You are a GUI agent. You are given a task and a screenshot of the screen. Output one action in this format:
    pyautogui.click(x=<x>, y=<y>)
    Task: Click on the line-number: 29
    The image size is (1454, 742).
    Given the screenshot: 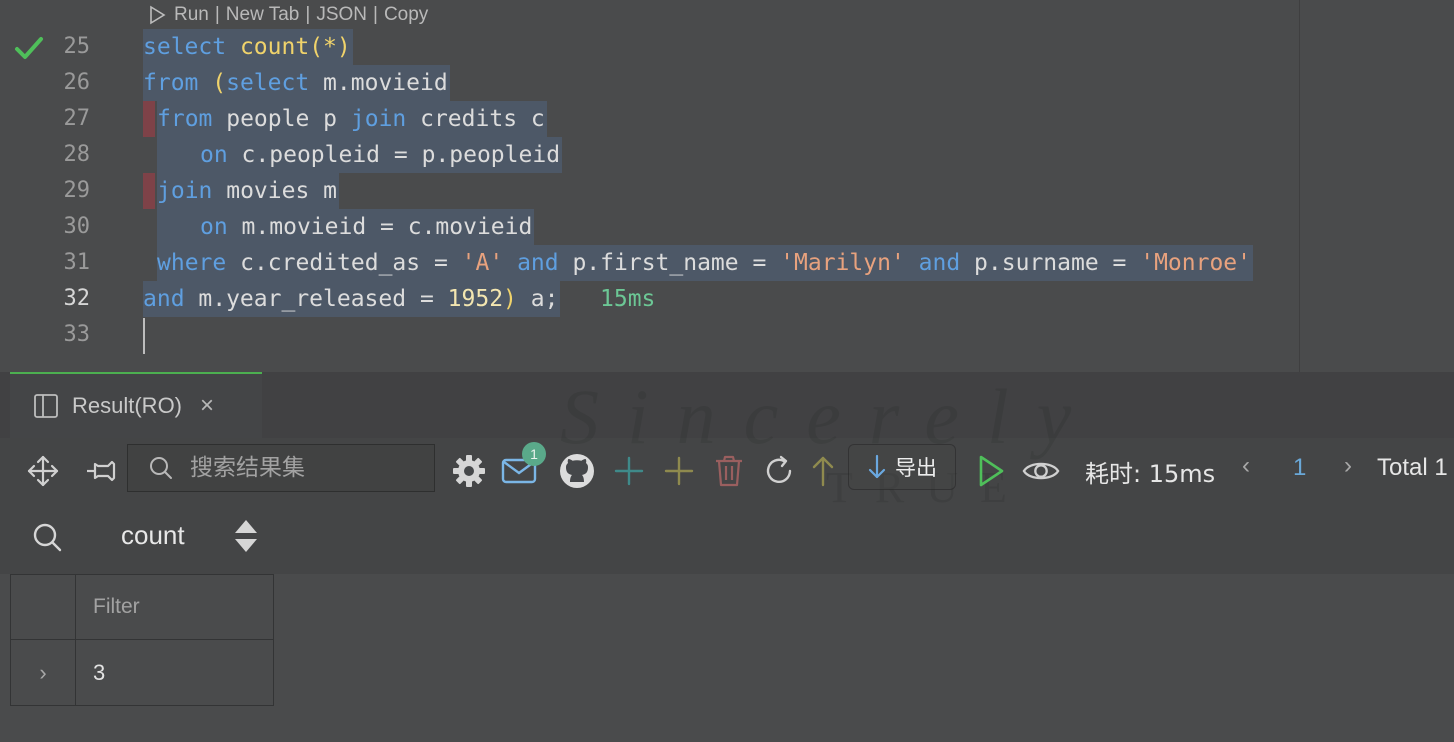 What is the action you would take?
    pyautogui.click(x=77, y=190)
    